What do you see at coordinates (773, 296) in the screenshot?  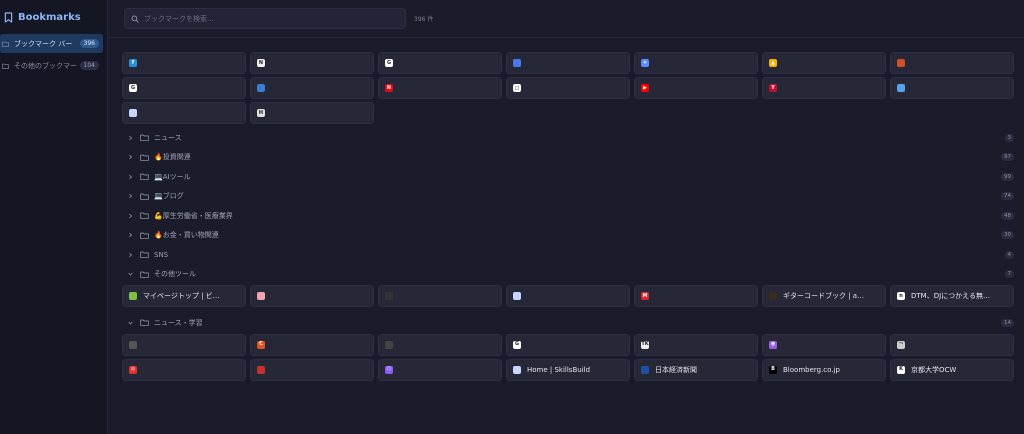 I see `guitar-icon` at bounding box center [773, 296].